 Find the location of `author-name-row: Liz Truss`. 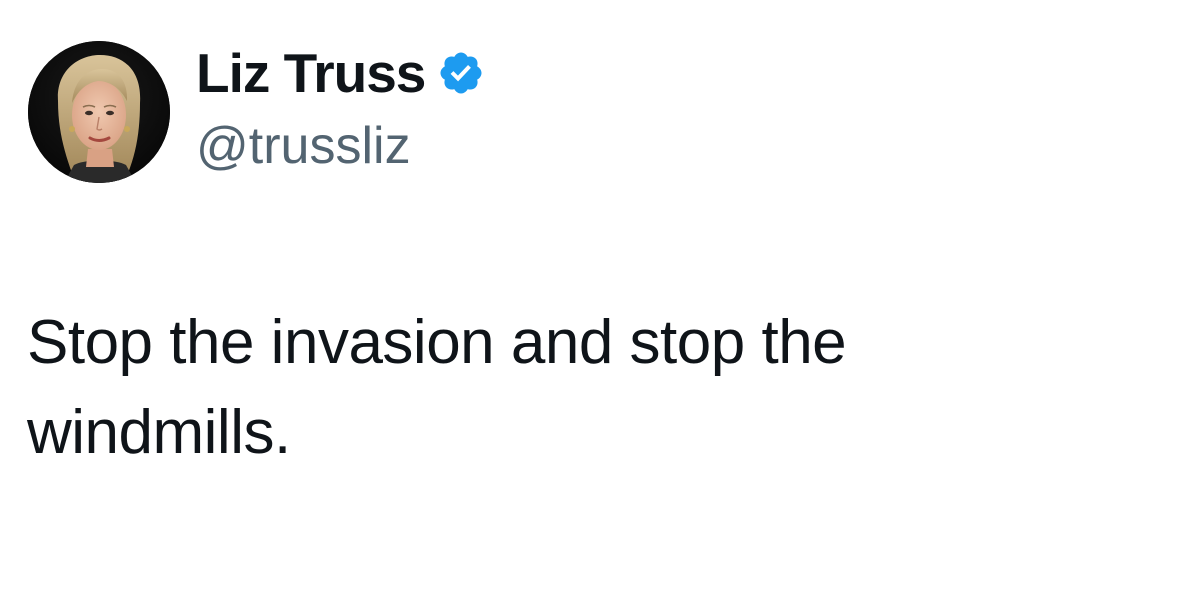

author-name-row: Liz Truss is located at coordinates (646, 73).